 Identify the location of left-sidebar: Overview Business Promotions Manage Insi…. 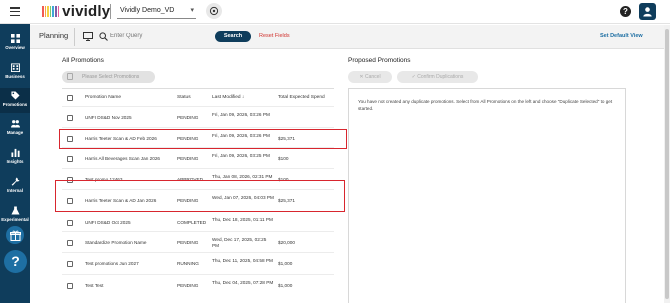
(15, 163).